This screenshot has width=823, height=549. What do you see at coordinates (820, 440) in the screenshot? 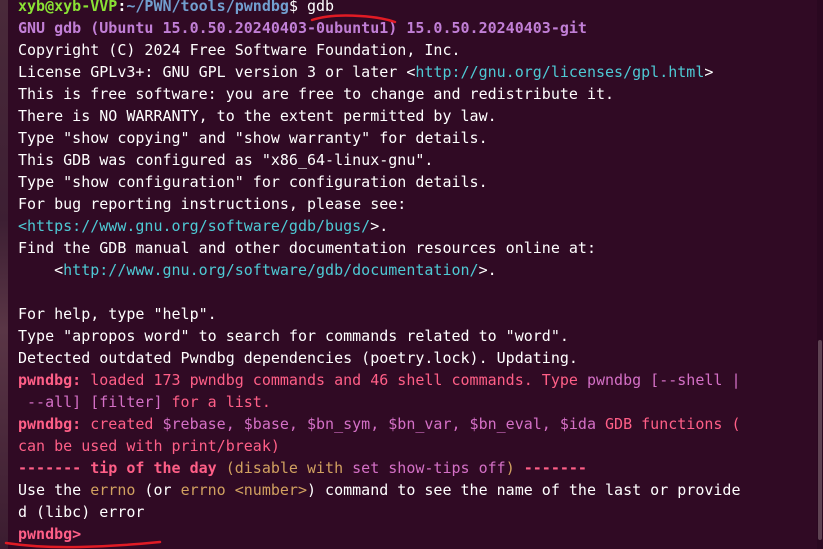
I see `scrollbar-thumb` at bounding box center [820, 440].